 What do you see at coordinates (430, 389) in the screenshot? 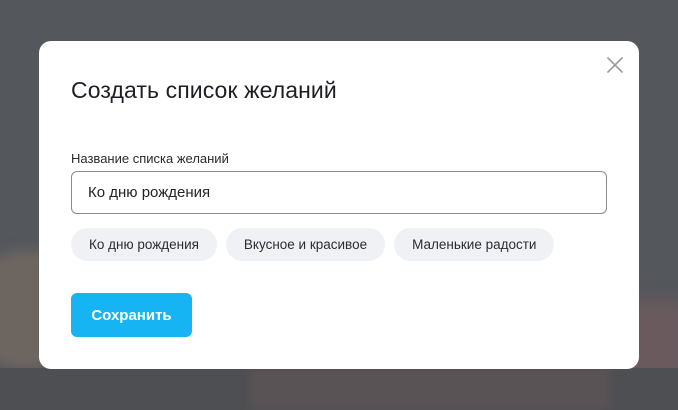
I see `background-decoration` at bounding box center [430, 389].